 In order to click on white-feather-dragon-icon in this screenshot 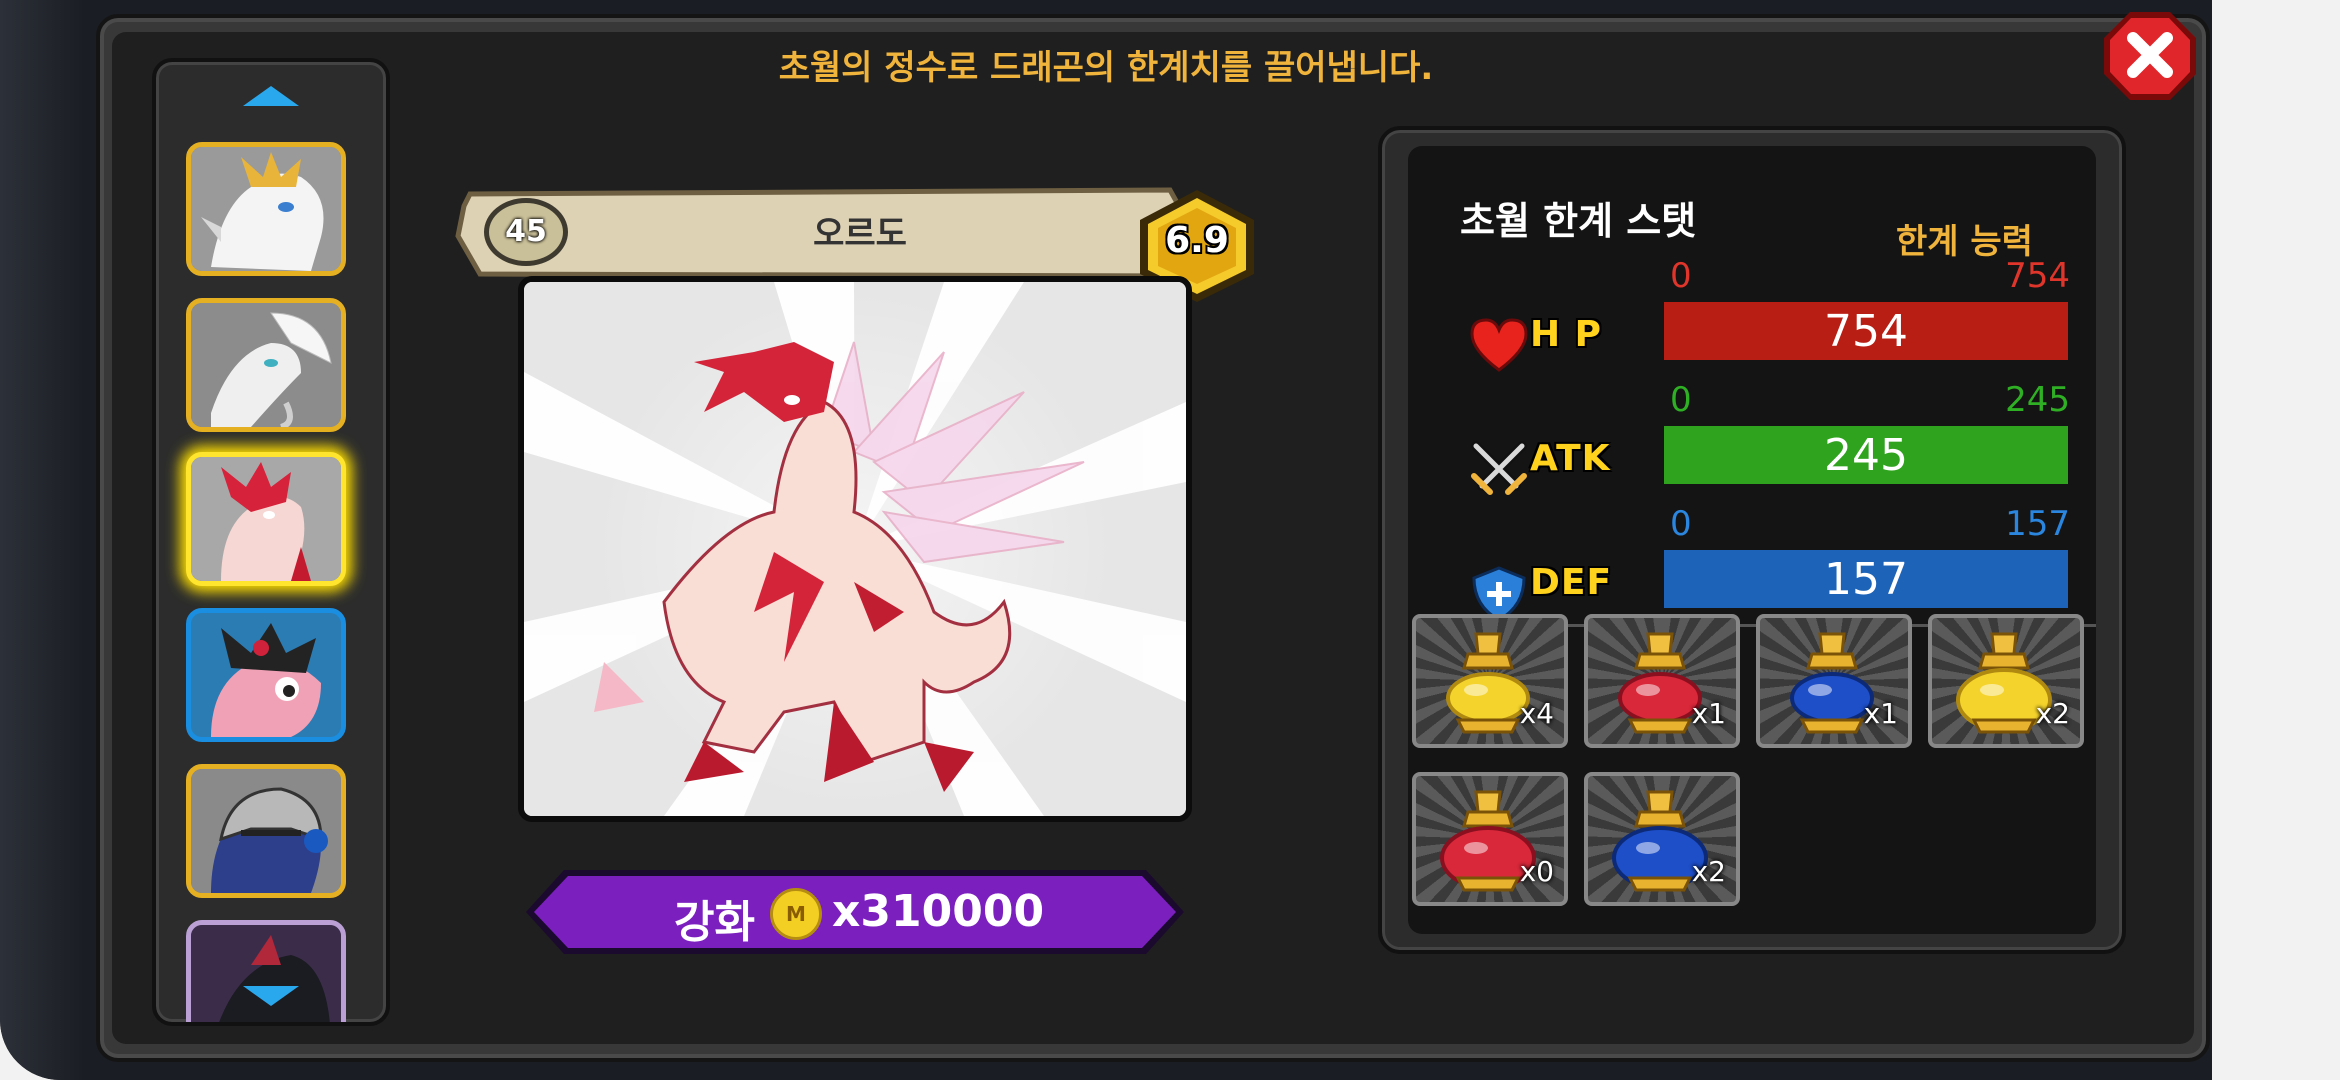, I will do `click(266, 365)`.